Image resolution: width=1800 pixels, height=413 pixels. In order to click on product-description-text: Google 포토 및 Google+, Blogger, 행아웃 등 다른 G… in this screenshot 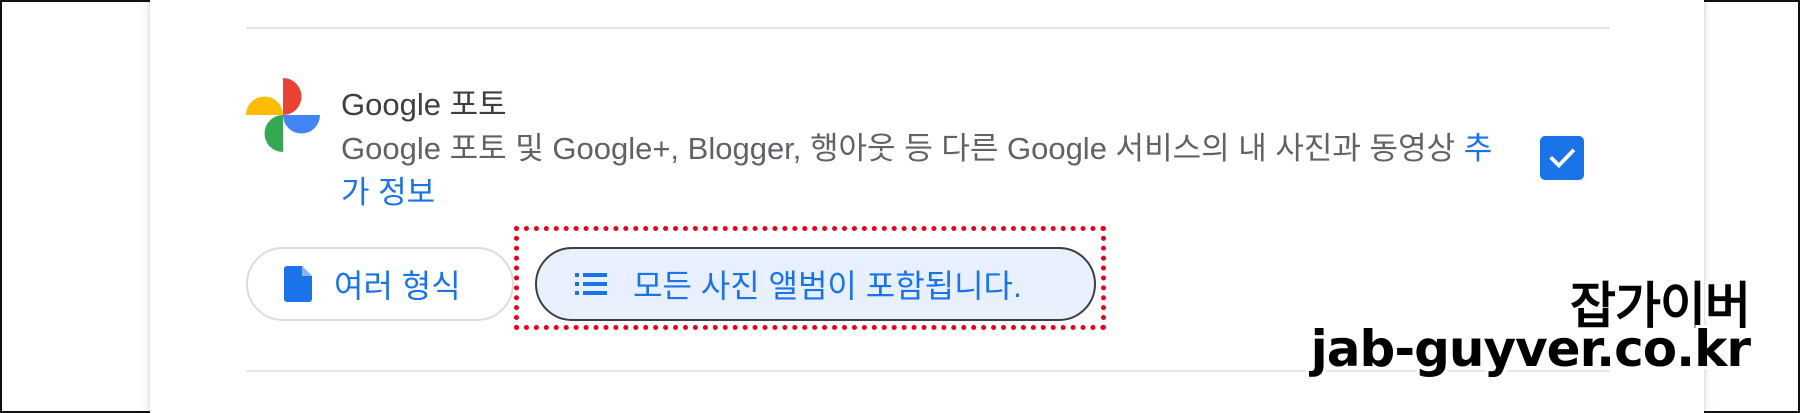, I will do `click(898, 148)`.